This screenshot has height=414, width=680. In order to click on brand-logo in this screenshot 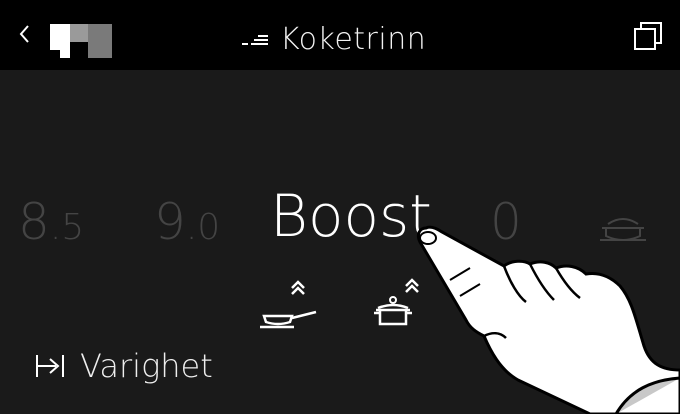, I will do `click(81, 41)`.